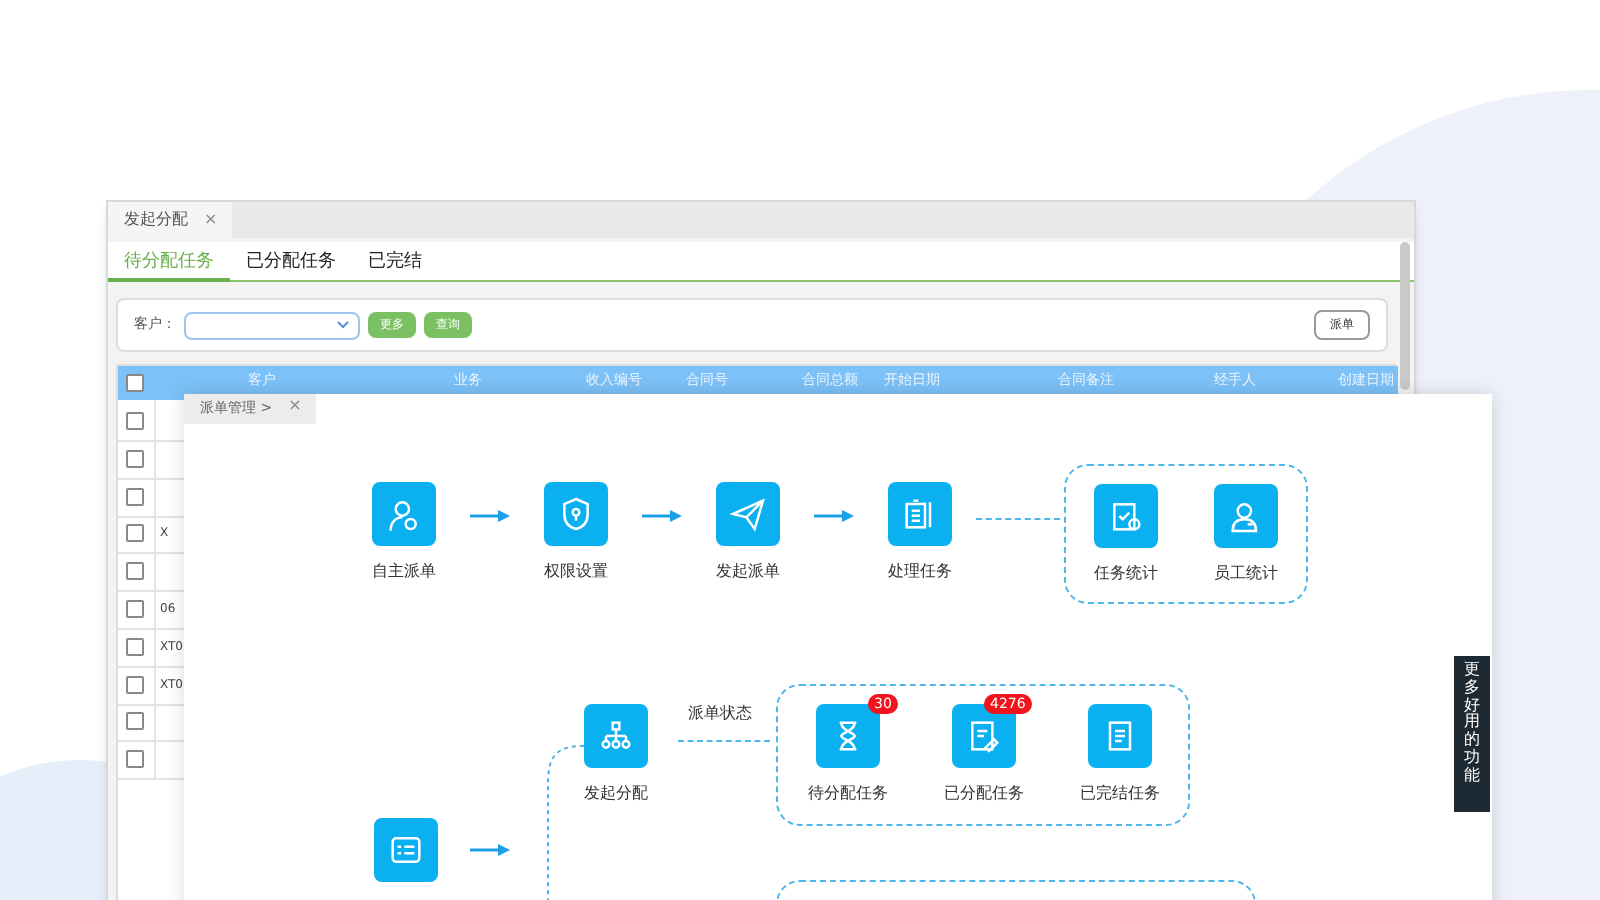  I want to click on window-tab: 发起分配 ×, so click(170, 220).